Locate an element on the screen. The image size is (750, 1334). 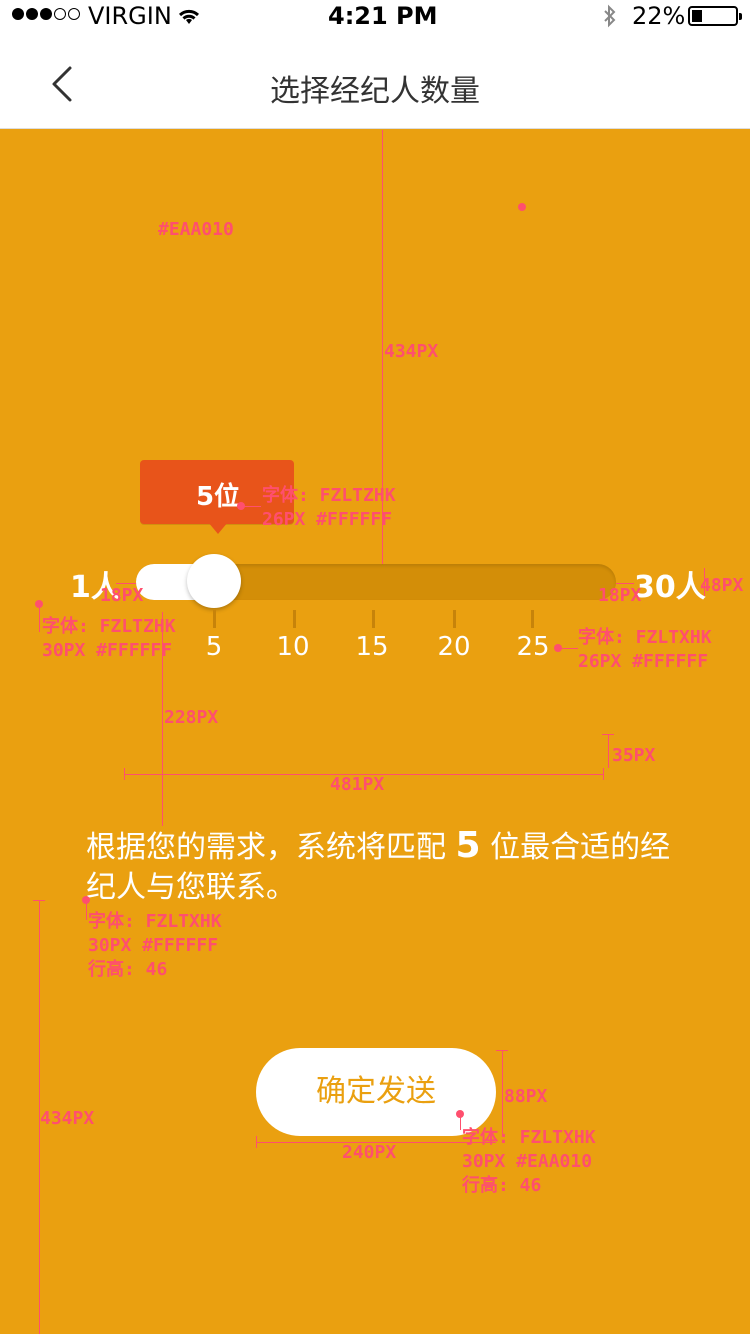
bluetooth-icon is located at coordinates (610, 16).